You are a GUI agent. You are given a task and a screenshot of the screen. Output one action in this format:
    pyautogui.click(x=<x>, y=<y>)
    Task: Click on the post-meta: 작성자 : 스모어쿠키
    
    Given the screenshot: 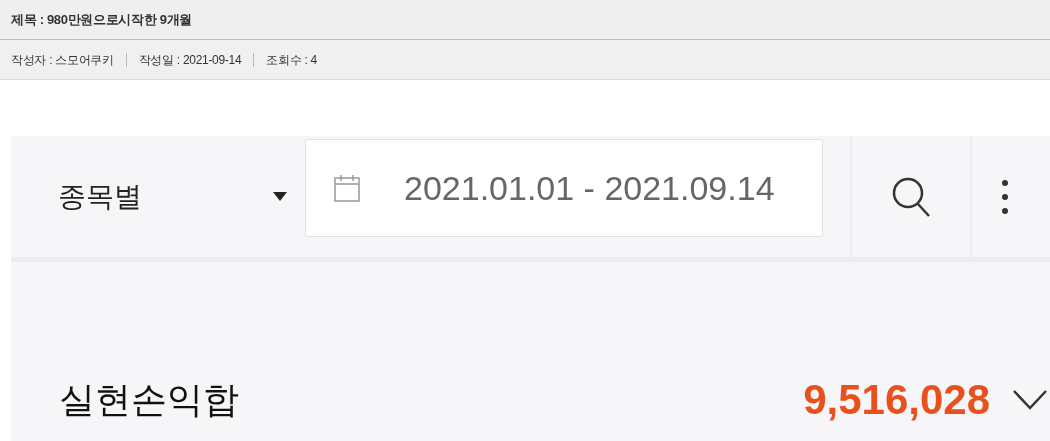 What is the action you would take?
    pyautogui.click(x=62, y=60)
    